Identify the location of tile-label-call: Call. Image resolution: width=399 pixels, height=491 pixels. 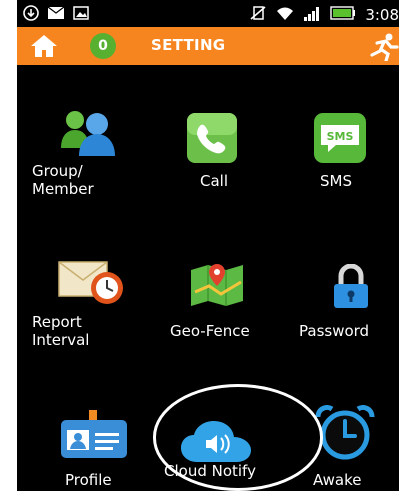
(214, 181).